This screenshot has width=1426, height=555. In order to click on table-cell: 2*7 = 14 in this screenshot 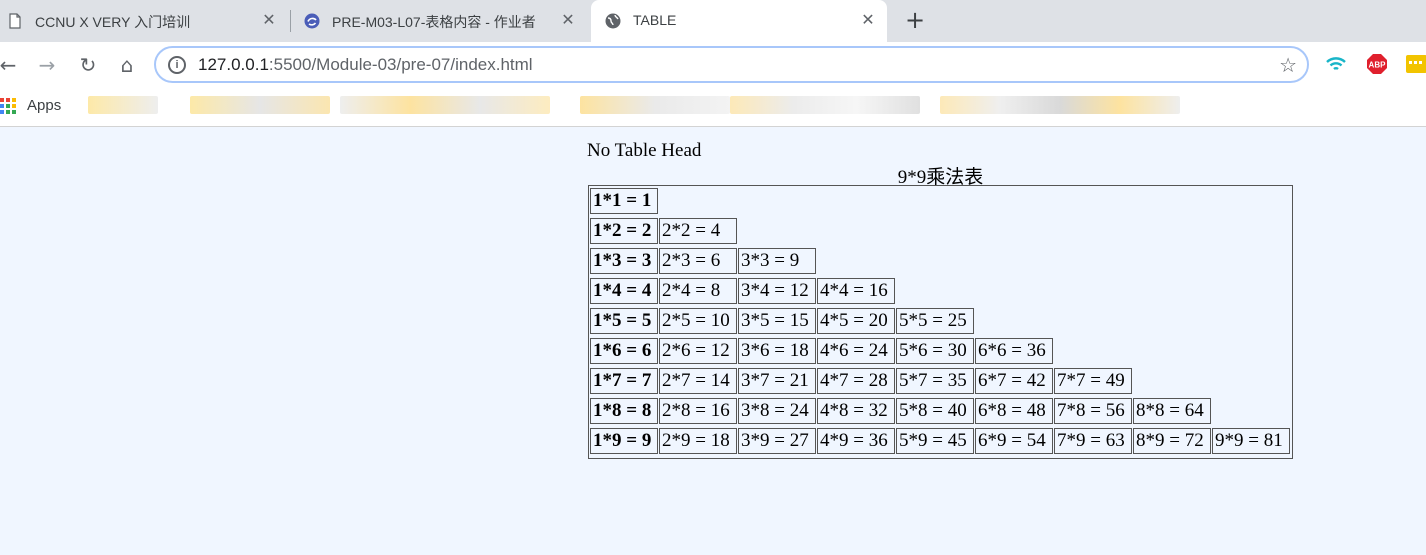, I will do `click(698, 381)`.